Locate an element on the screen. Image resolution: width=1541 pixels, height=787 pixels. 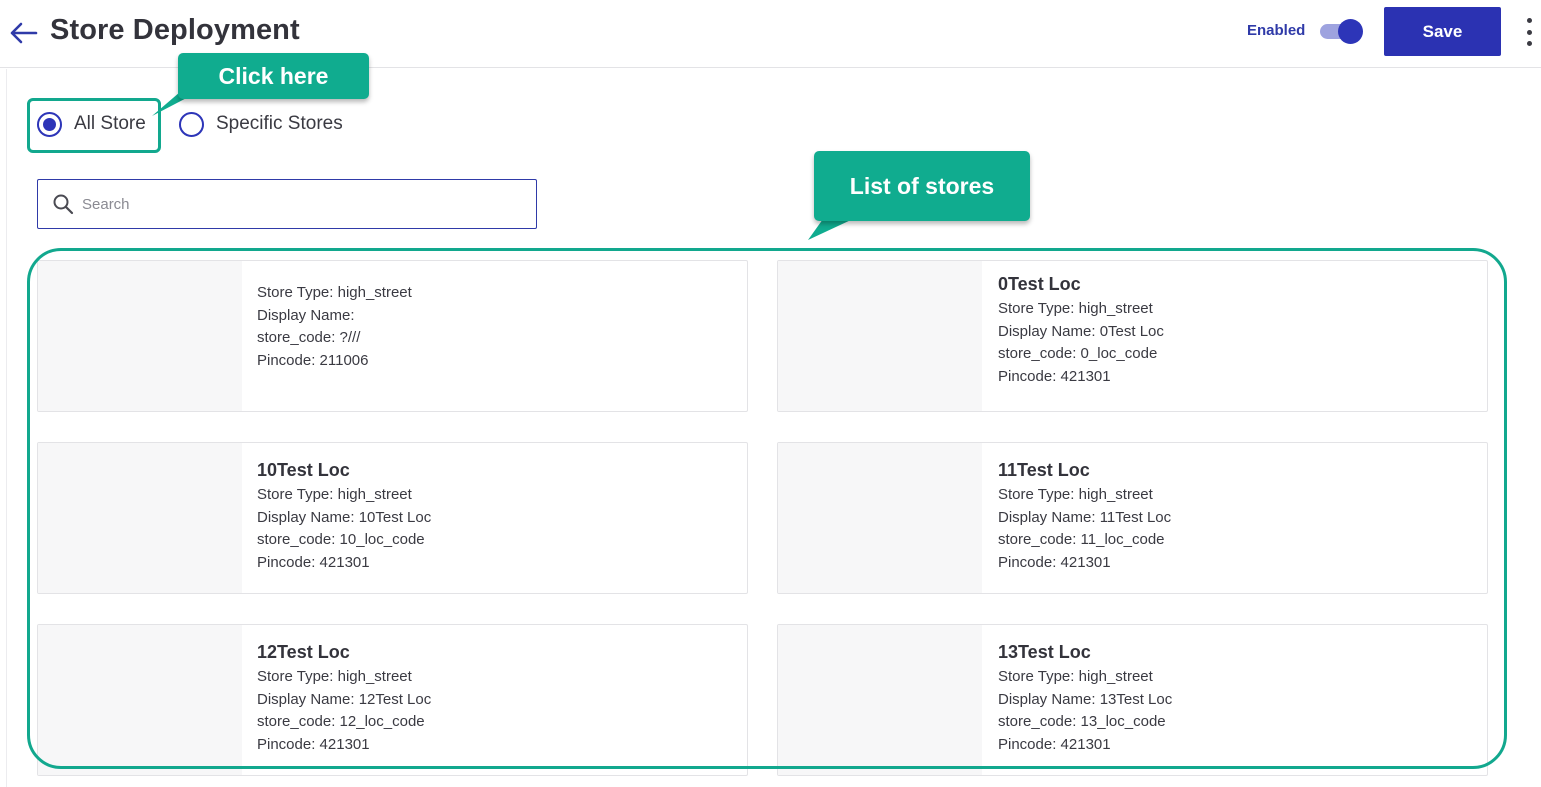
search-icon is located at coordinates (63, 204).